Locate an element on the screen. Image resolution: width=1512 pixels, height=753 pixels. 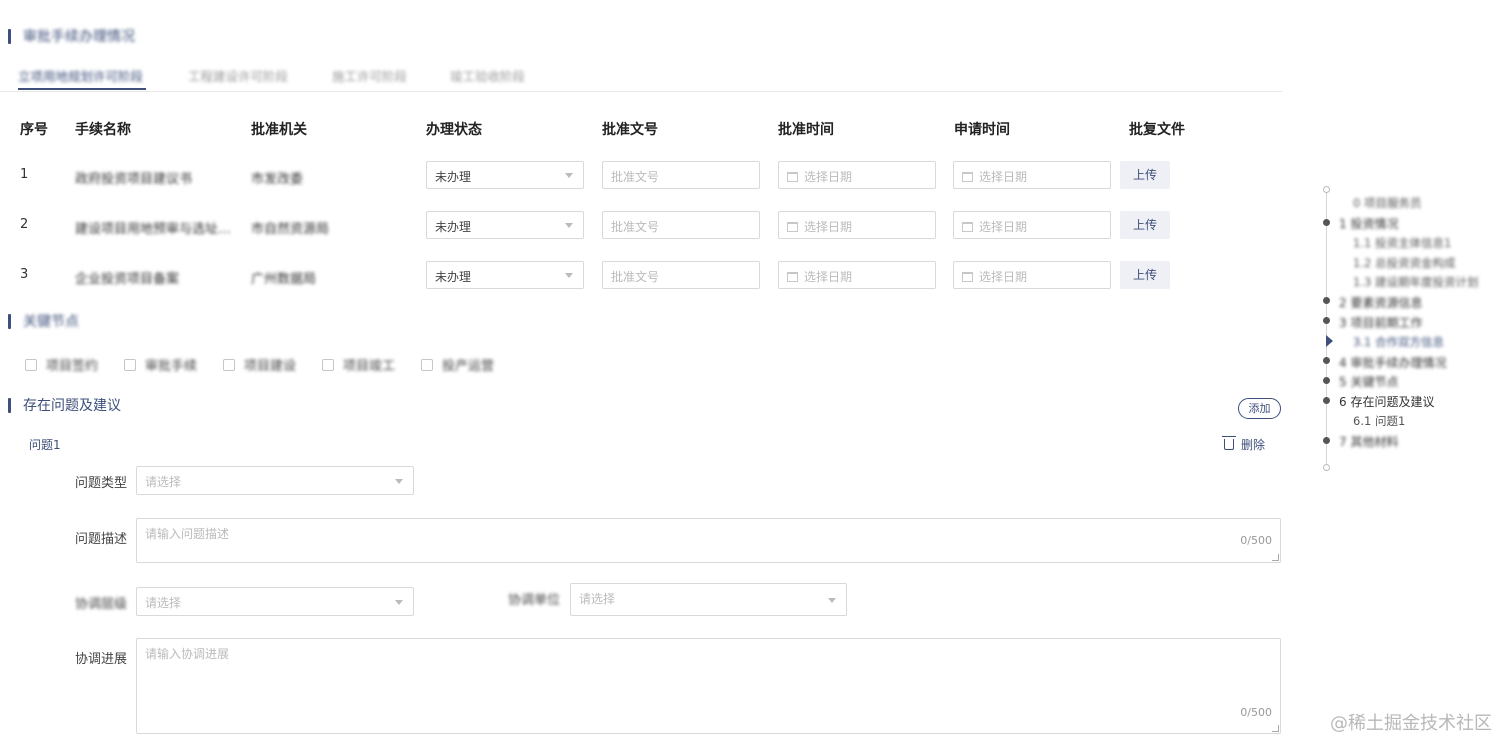
problem-type-select: 请选择 is located at coordinates (275, 480).